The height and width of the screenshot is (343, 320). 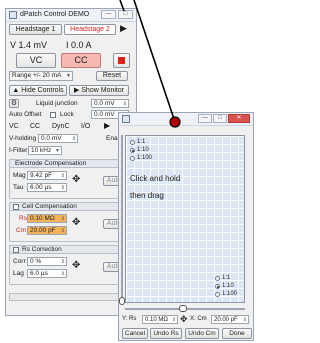 I want to click on cursor-dot-icon, so click(x=175, y=122).